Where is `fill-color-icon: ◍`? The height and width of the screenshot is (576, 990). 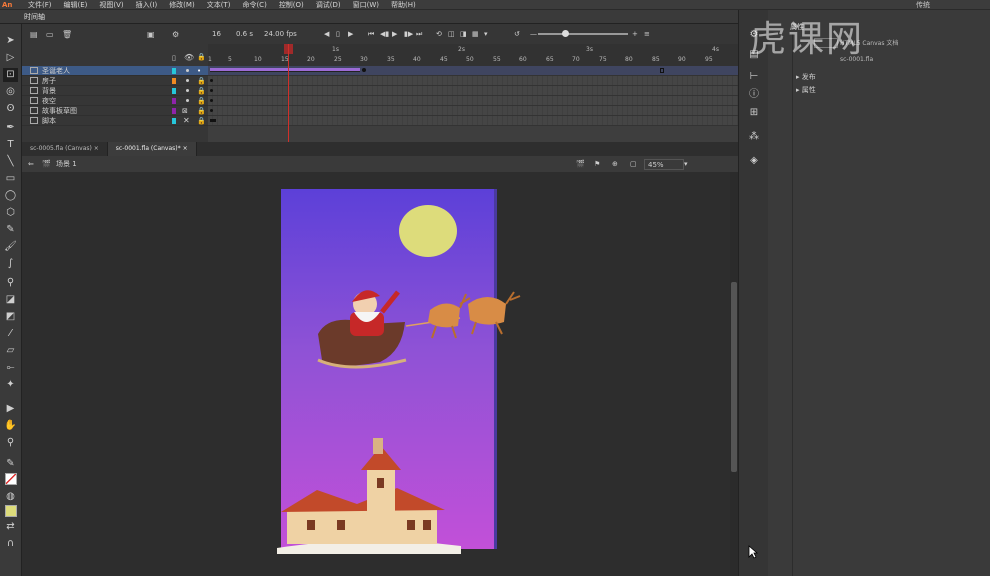
fill-color-icon: ◍ is located at coordinates (10, 497).